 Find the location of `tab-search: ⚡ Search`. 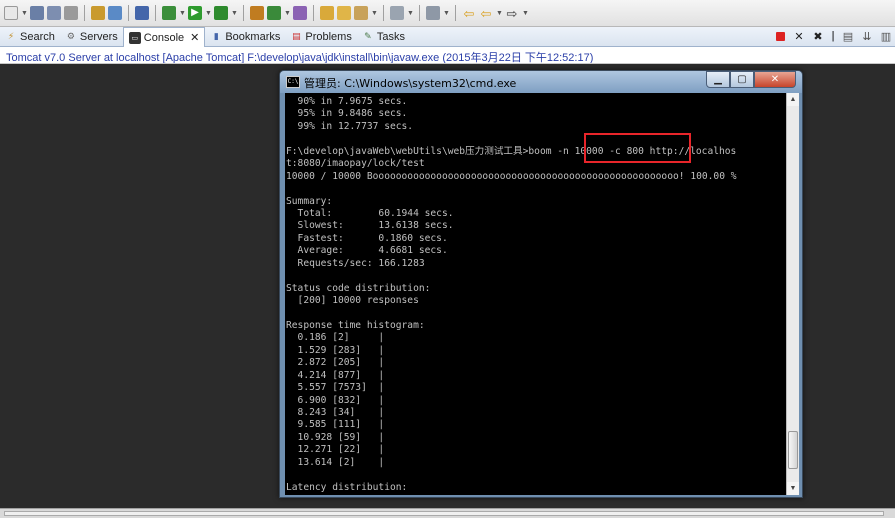

tab-search: ⚡ Search is located at coordinates (30, 37).